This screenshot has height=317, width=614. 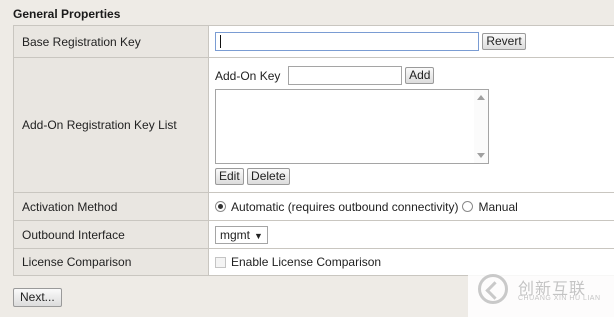 I want to click on base-registration-key-label: Base Registration Key, so click(x=111, y=41).